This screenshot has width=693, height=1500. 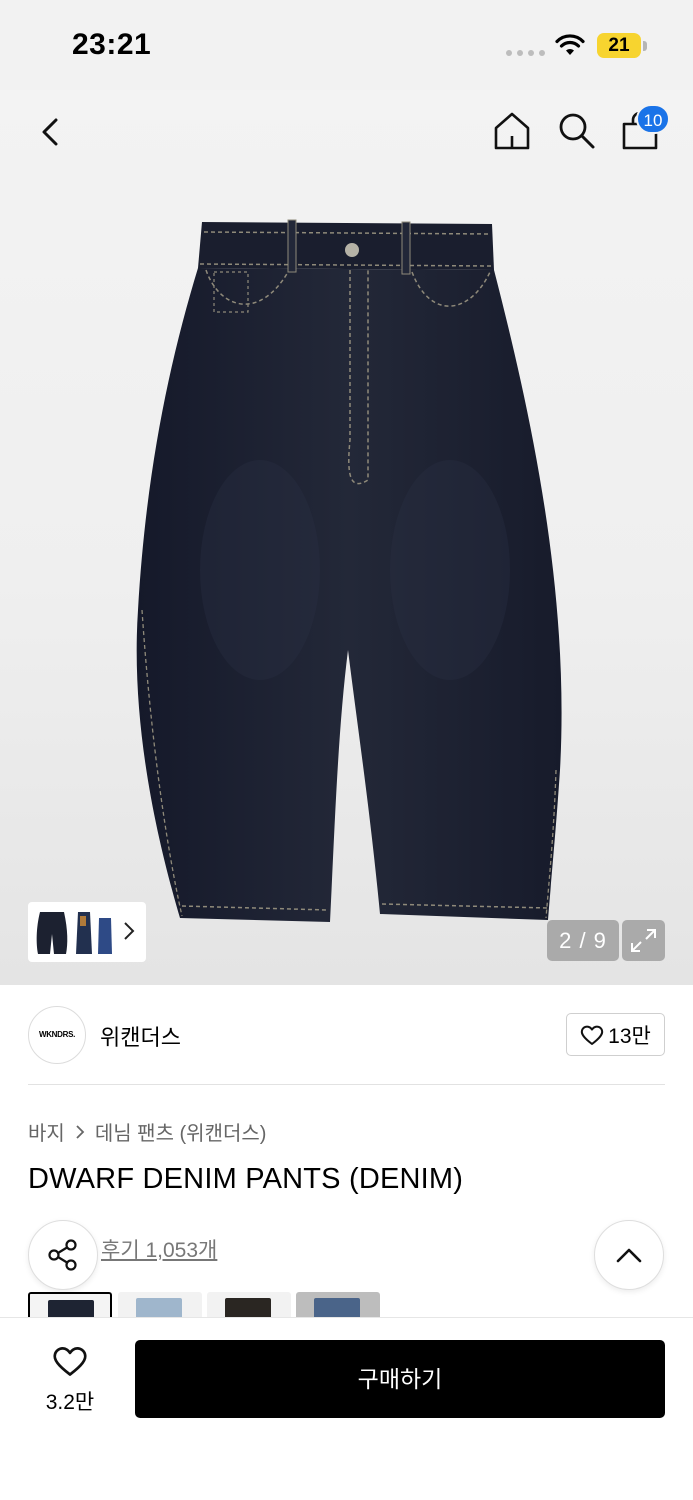 I want to click on thumbnail-back, so click(x=105, y=933).